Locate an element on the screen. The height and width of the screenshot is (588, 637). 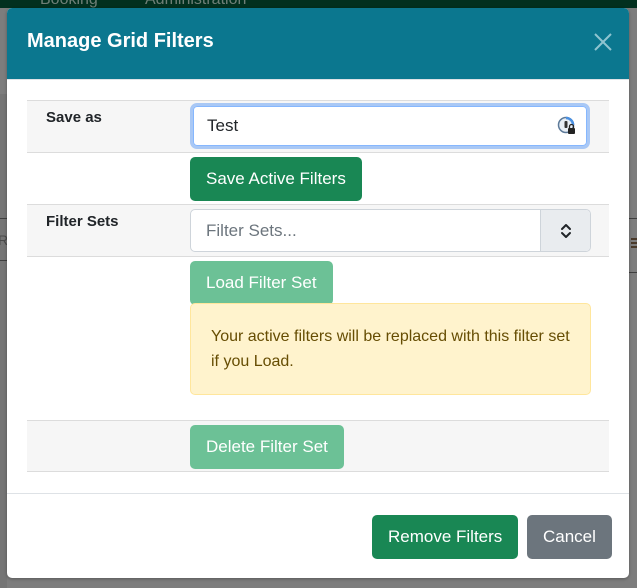
save-as-input is located at coordinates (390, 126).